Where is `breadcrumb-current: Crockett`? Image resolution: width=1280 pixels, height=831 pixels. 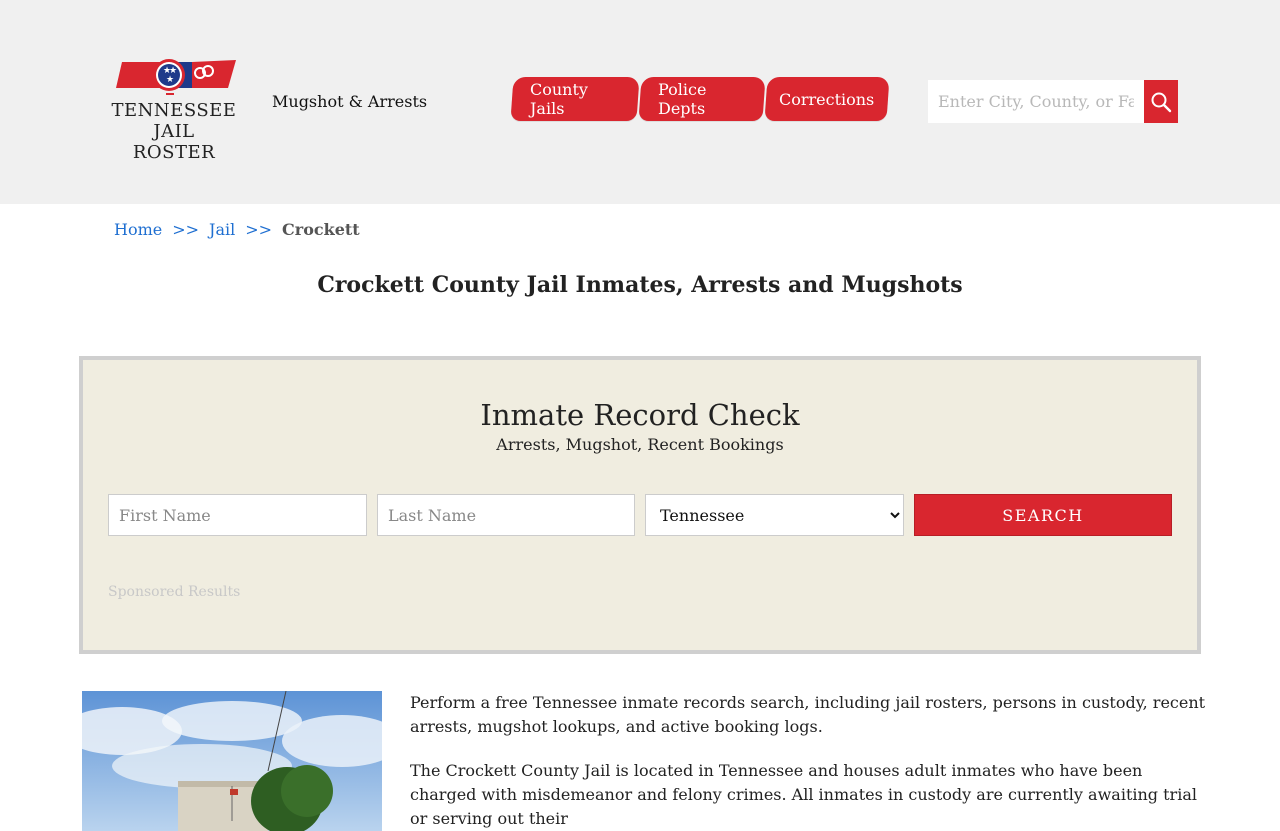 breadcrumb-current: Crockett is located at coordinates (321, 229).